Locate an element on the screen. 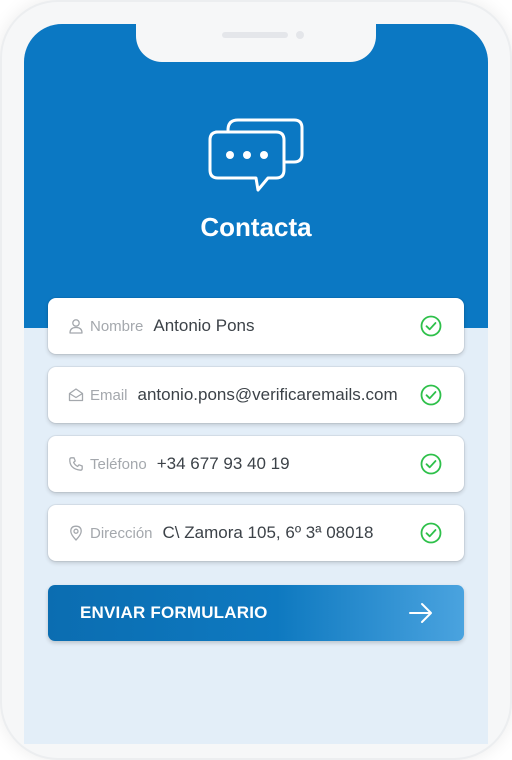 Image resolution: width=512 pixels, height=760 pixels. email-label: Email is located at coordinates (109, 395).